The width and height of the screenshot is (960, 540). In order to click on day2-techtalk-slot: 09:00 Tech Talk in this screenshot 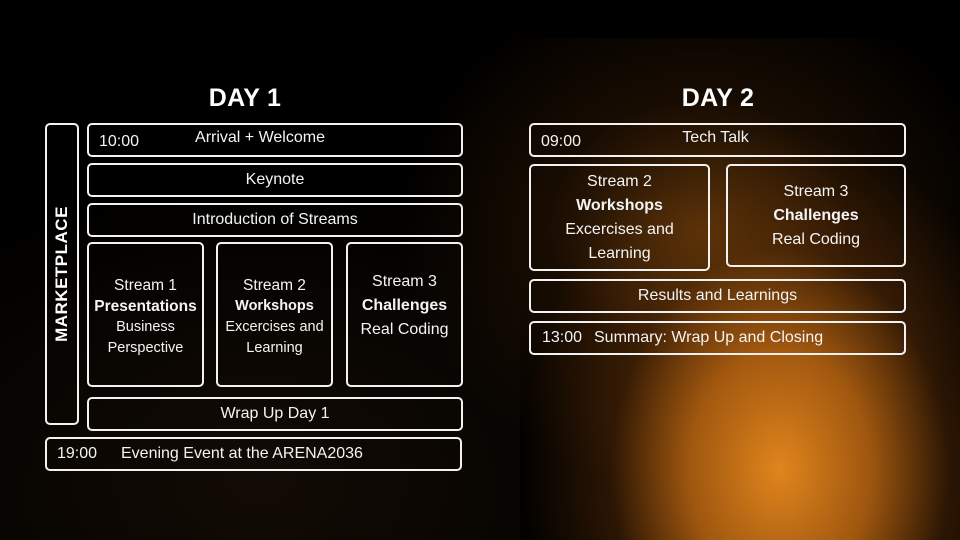, I will do `click(717, 140)`.